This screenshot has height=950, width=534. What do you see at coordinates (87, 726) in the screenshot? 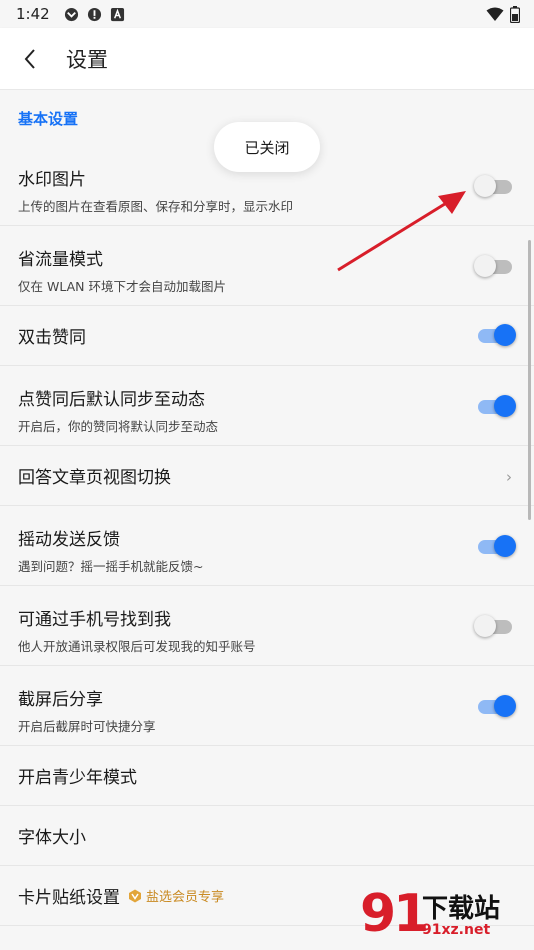
I see `setting-description: 开启后截屏时可快捷分享` at bounding box center [87, 726].